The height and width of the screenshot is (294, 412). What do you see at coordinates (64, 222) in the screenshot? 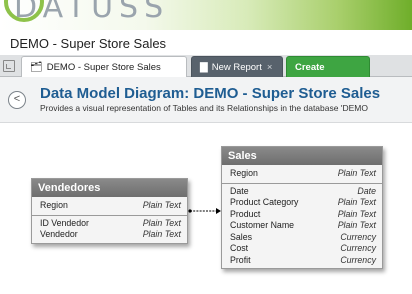
I see `field-name: ID Vendedor` at bounding box center [64, 222].